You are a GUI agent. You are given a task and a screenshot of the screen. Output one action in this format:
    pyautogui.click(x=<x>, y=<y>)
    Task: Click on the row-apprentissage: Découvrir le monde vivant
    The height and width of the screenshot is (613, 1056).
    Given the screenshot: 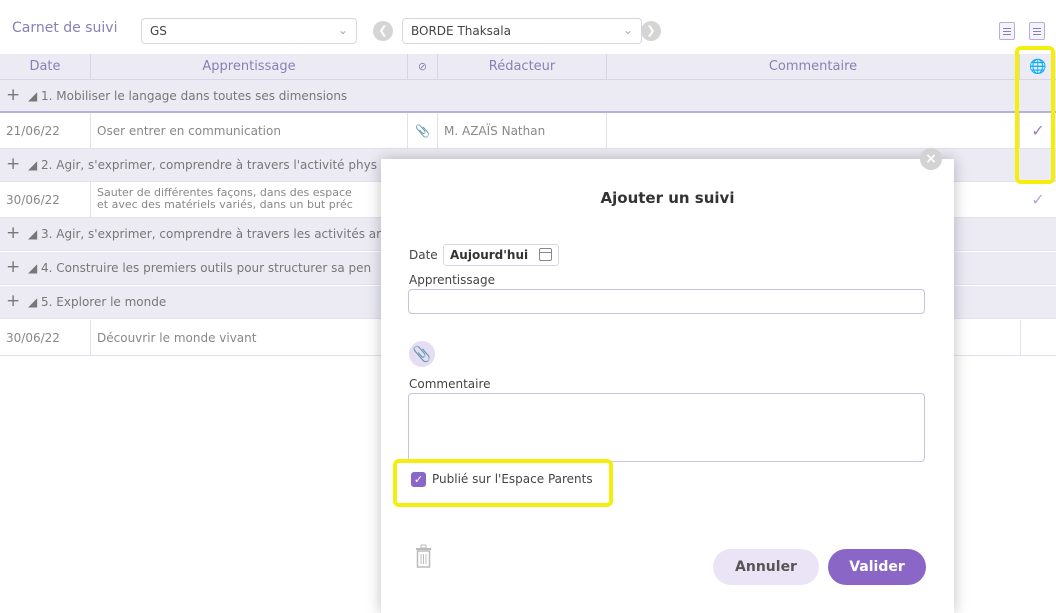 What is the action you would take?
    pyautogui.click(x=249, y=337)
    